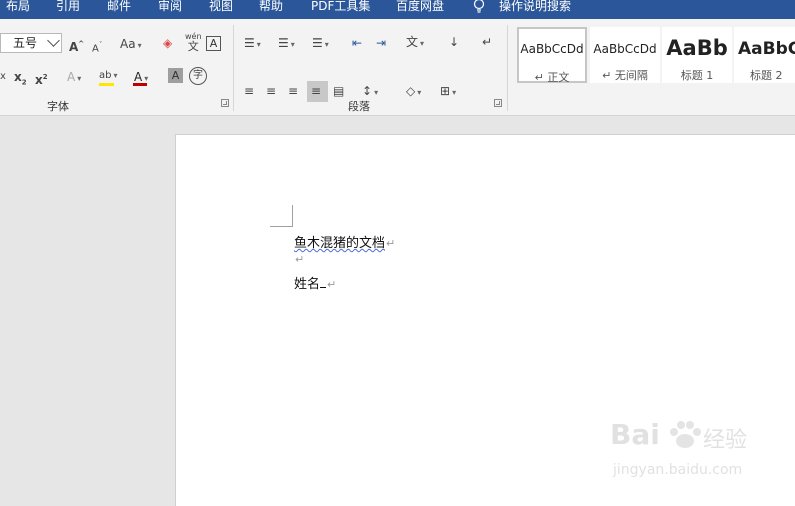 The width and height of the screenshot is (795, 506). Describe the element at coordinates (448, 92) in the screenshot. I see `borders-icon: ⊞` at that location.